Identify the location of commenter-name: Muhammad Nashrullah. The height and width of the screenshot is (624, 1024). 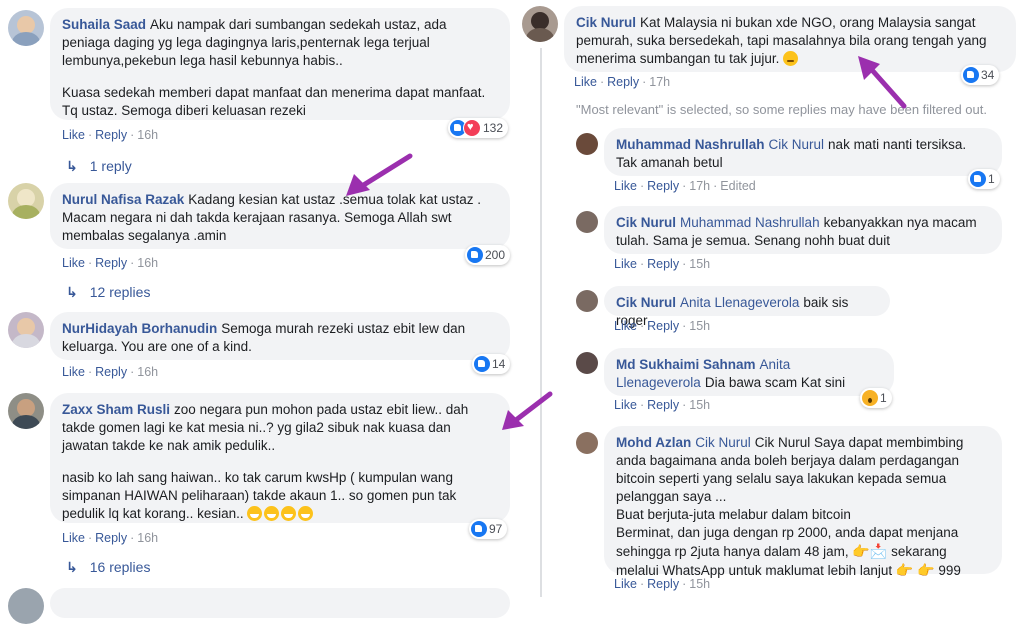
(690, 144).